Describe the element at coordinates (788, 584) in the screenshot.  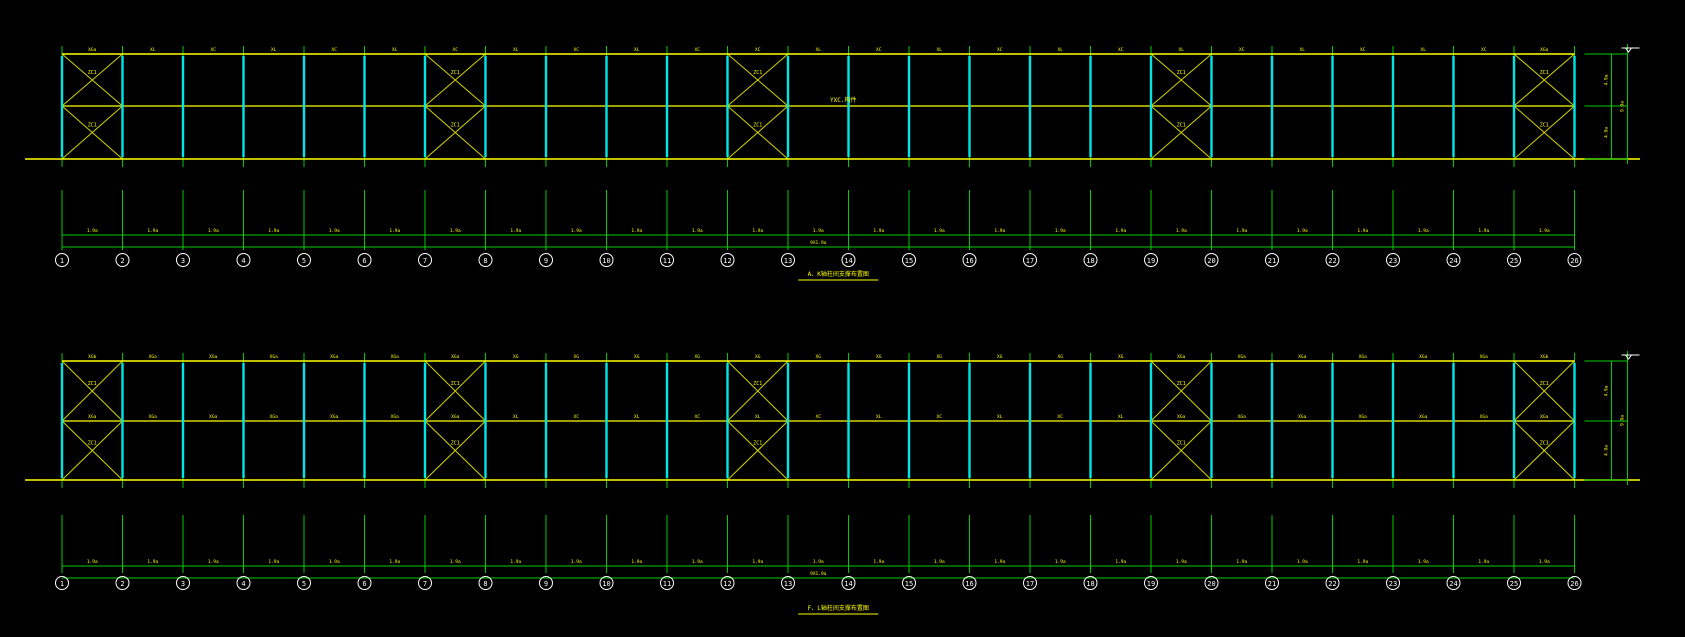
I see `grid-axis-number: 13` at that location.